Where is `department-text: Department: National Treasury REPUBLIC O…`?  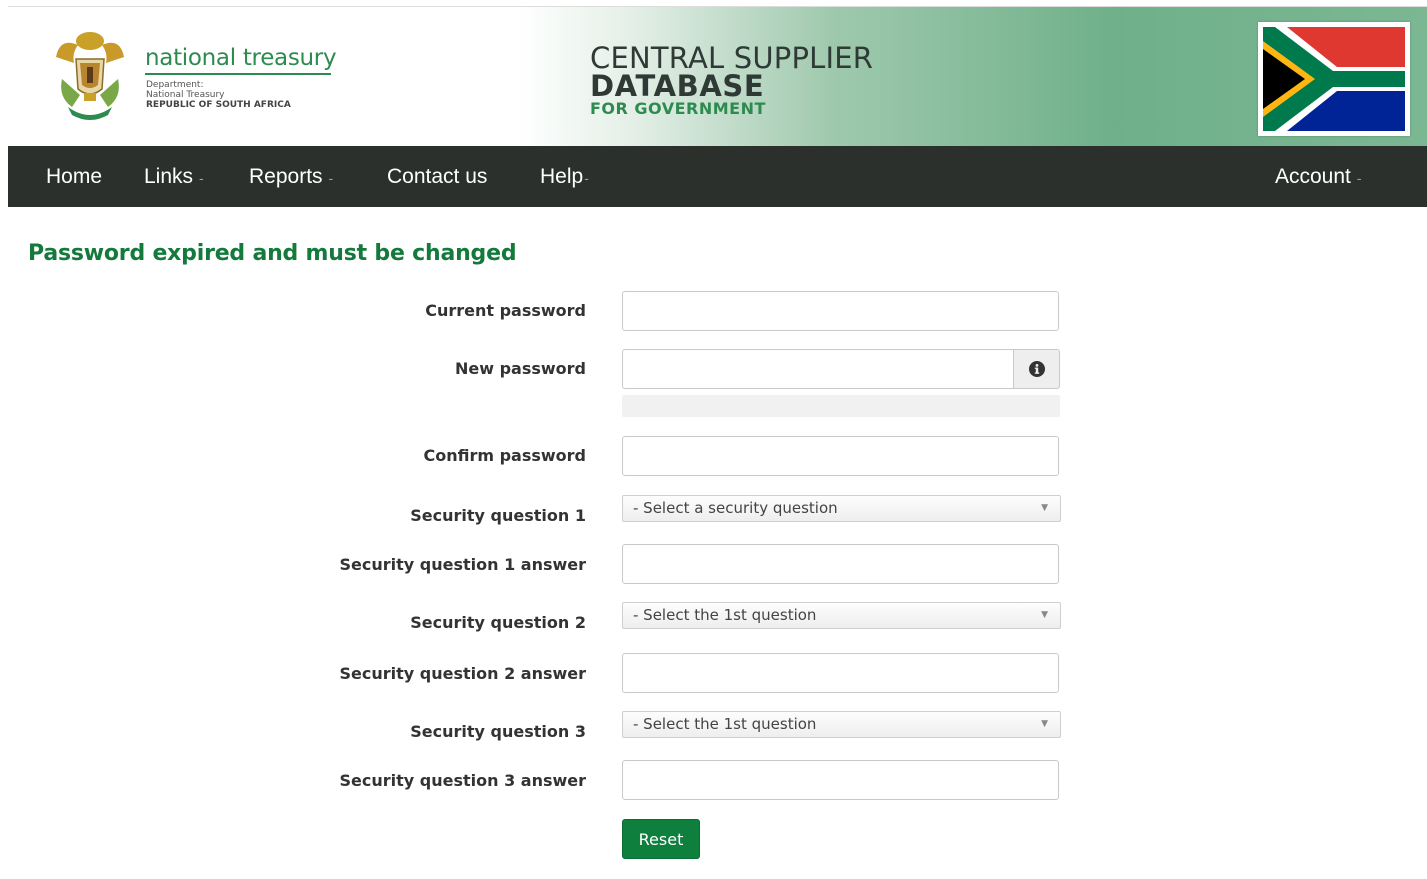 department-text: Department: National Treasury REPUBLIC O… is located at coordinates (218, 95).